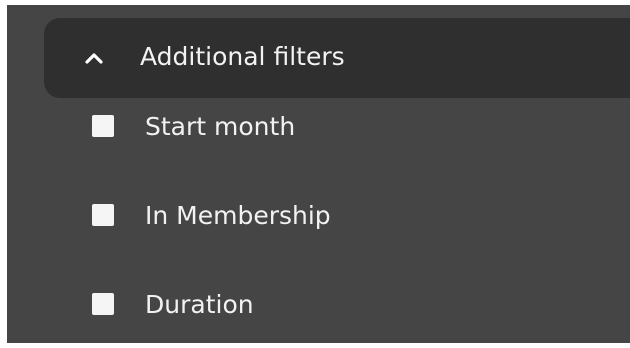 Image resolution: width=630 pixels, height=348 pixels. I want to click on duration-checkbox, so click(103, 304).